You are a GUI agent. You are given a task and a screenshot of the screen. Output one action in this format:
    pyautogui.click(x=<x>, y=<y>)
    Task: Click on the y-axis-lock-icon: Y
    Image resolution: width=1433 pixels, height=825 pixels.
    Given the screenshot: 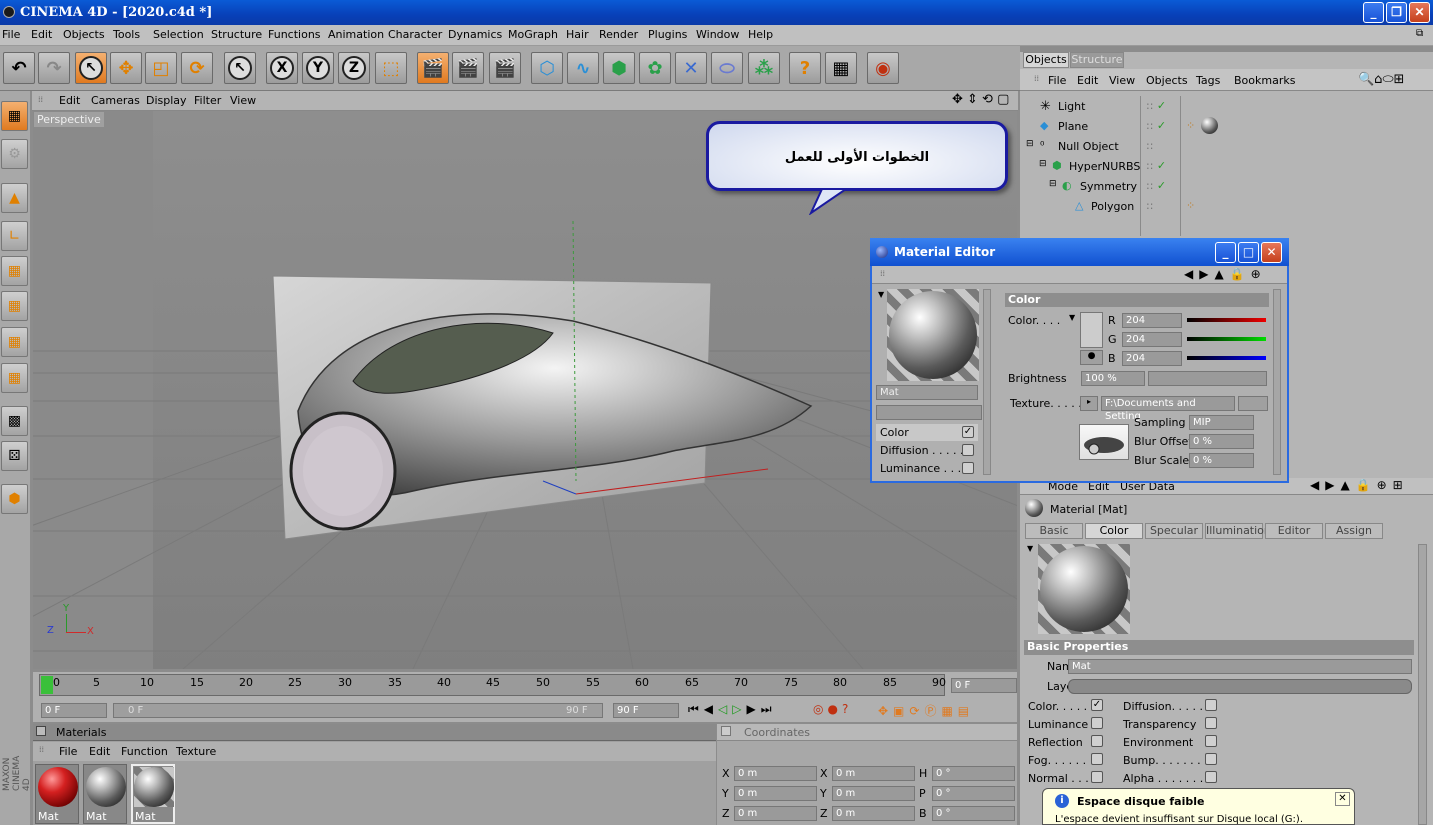 What is the action you would take?
    pyautogui.click(x=318, y=68)
    